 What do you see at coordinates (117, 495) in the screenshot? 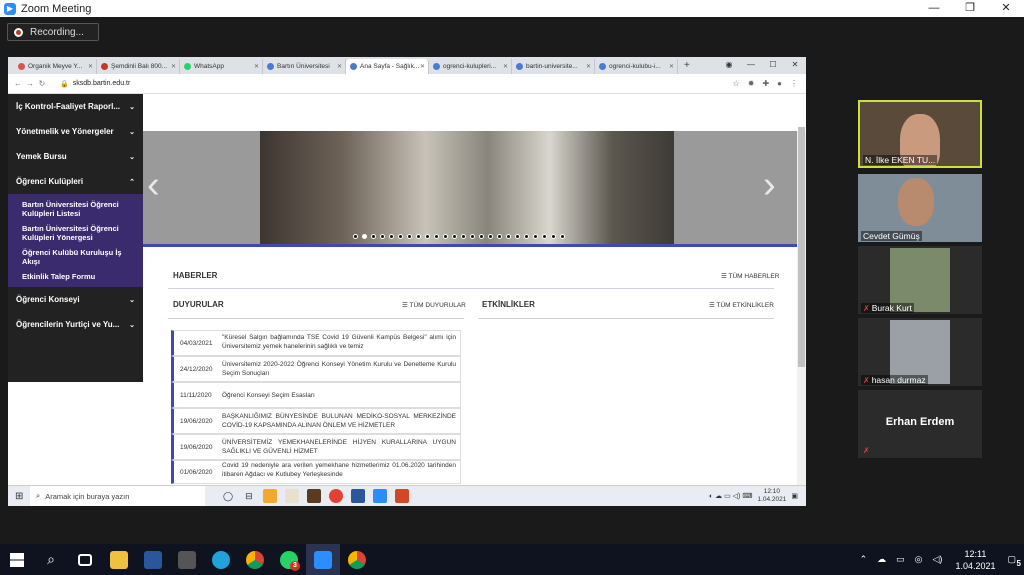
I see `inner-search-box: ⌕ Aramak için buraya yazın` at bounding box center [117, 495].